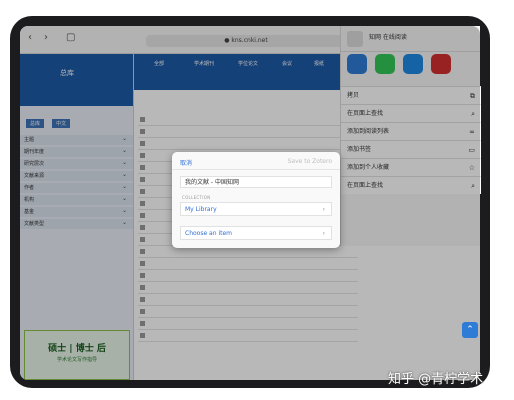  I want to click on title-field: 我的文献 - 中国知网, so click(256, 182).